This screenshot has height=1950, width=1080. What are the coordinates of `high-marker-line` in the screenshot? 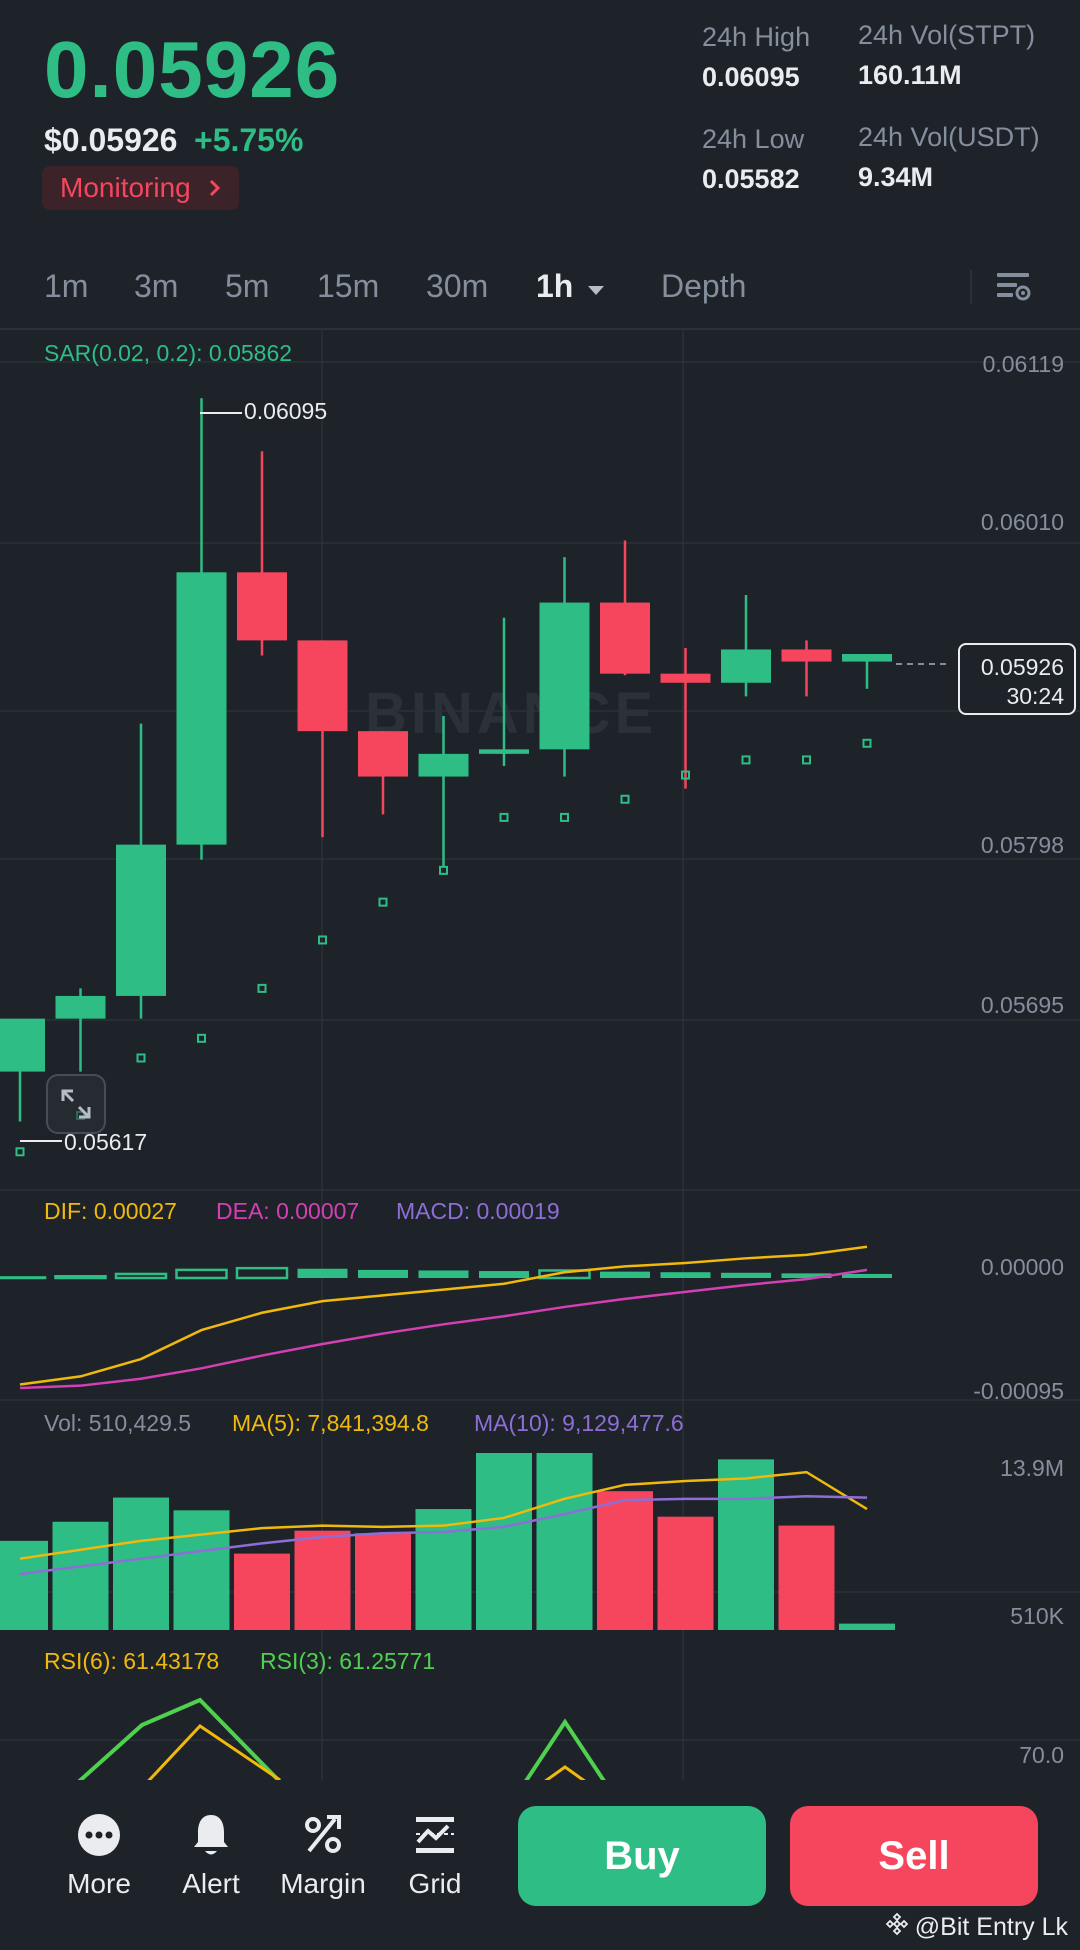 It's located at (221, 413).